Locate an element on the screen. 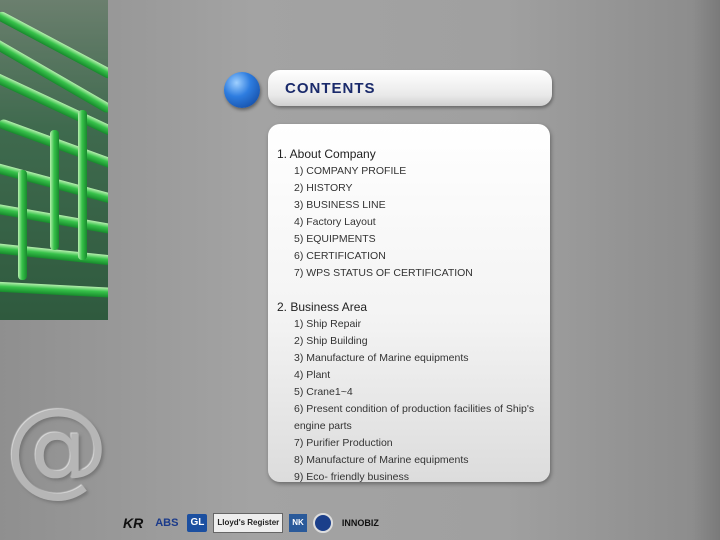 This screenshot has width=720, height=540. kr-logo: KR is located at coordinates (133, 523).